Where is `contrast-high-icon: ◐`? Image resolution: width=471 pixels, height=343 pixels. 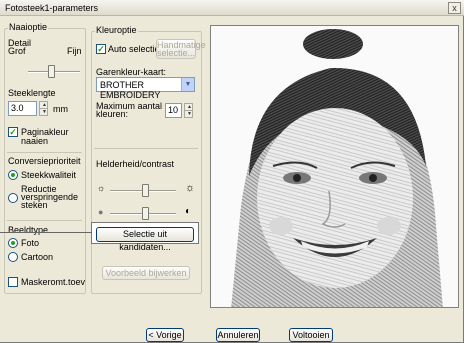
contrast-high-icon: ◐ is located at coordinates (188, 211).